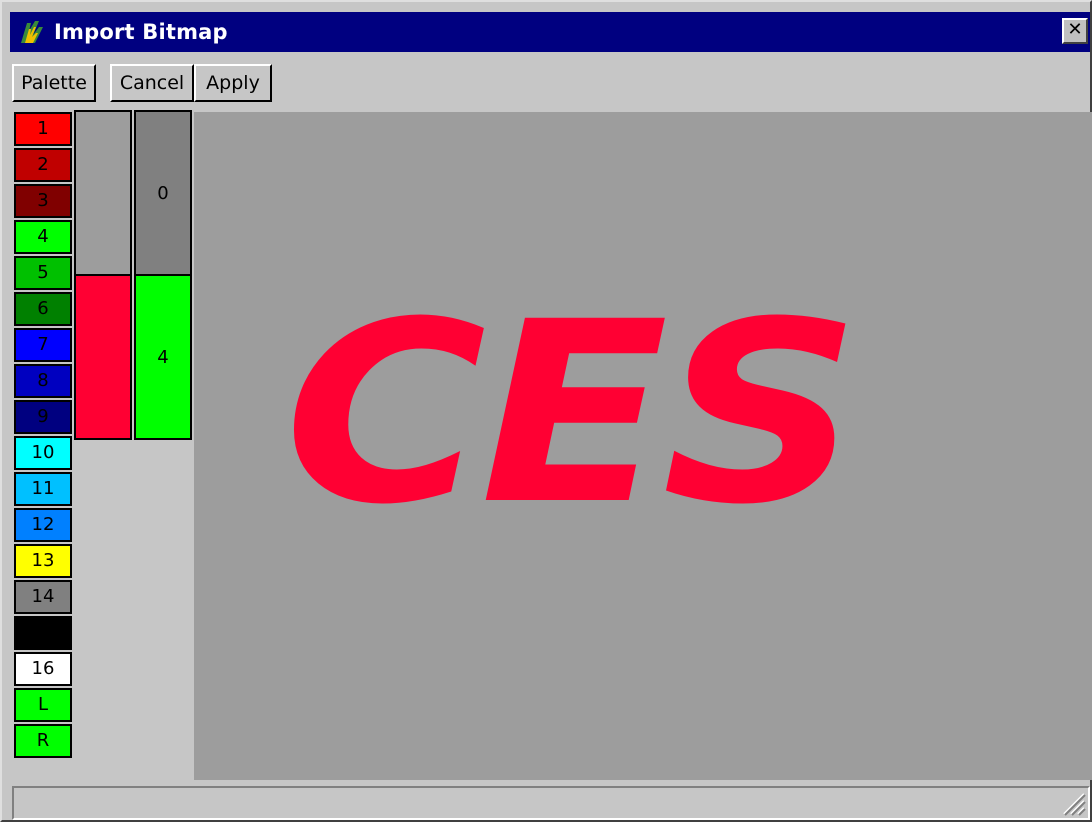  I want to click on target-color-bottom: 4, so click(163, 357).